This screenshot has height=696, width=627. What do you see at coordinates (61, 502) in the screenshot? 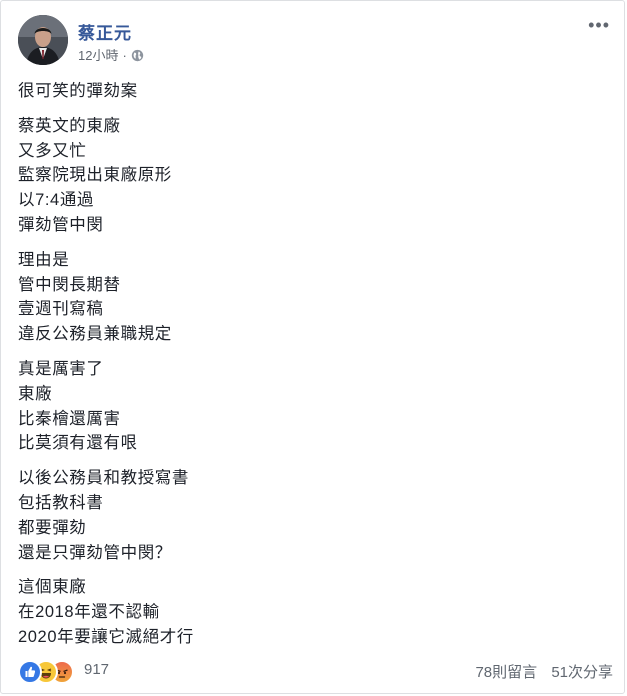
I see `post-text-line: 包括教科書` at bounding box center [61, 502].